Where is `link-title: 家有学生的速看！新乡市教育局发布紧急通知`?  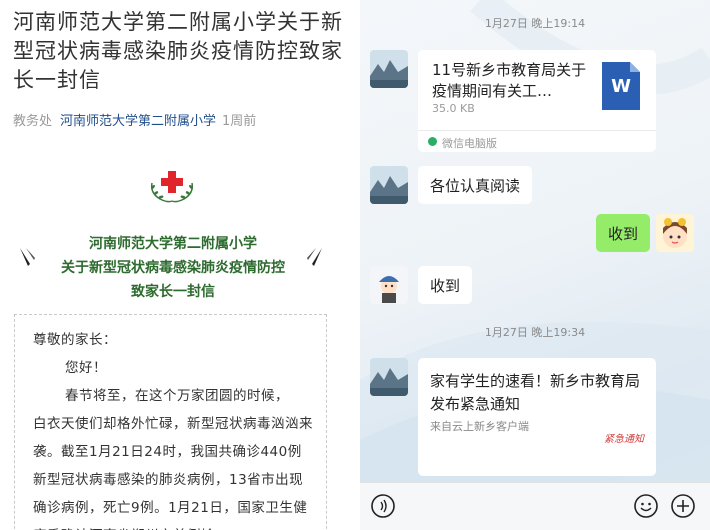 link-title: 家有学生的速看！新乡市教育局发布紧急通知 is located at coordinates (535, 392).